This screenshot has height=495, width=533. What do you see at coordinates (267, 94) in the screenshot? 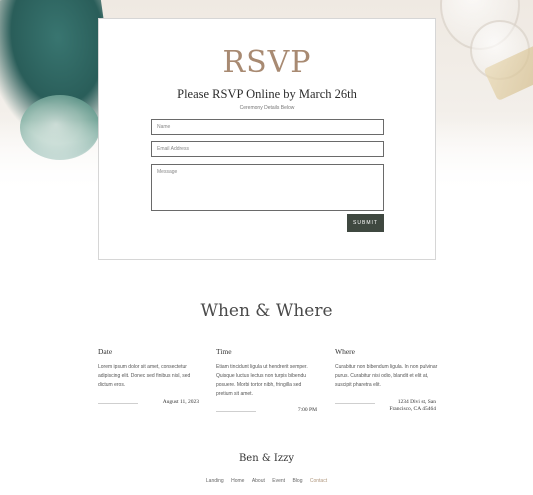
I see `rsvp-subtitle: Please RSVP Online by March 26th` at bounding box center [267, 94].